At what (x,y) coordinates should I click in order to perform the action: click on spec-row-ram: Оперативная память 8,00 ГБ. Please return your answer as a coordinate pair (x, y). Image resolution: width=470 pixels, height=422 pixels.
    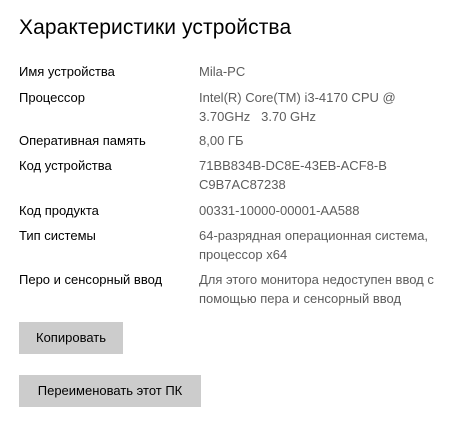
    Looking at the image, I should click on (239, 140).